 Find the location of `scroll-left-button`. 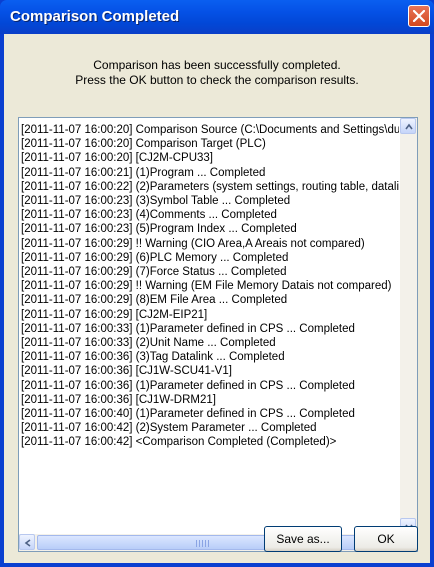

scroll-left-button is located at coordinates (27, 542).